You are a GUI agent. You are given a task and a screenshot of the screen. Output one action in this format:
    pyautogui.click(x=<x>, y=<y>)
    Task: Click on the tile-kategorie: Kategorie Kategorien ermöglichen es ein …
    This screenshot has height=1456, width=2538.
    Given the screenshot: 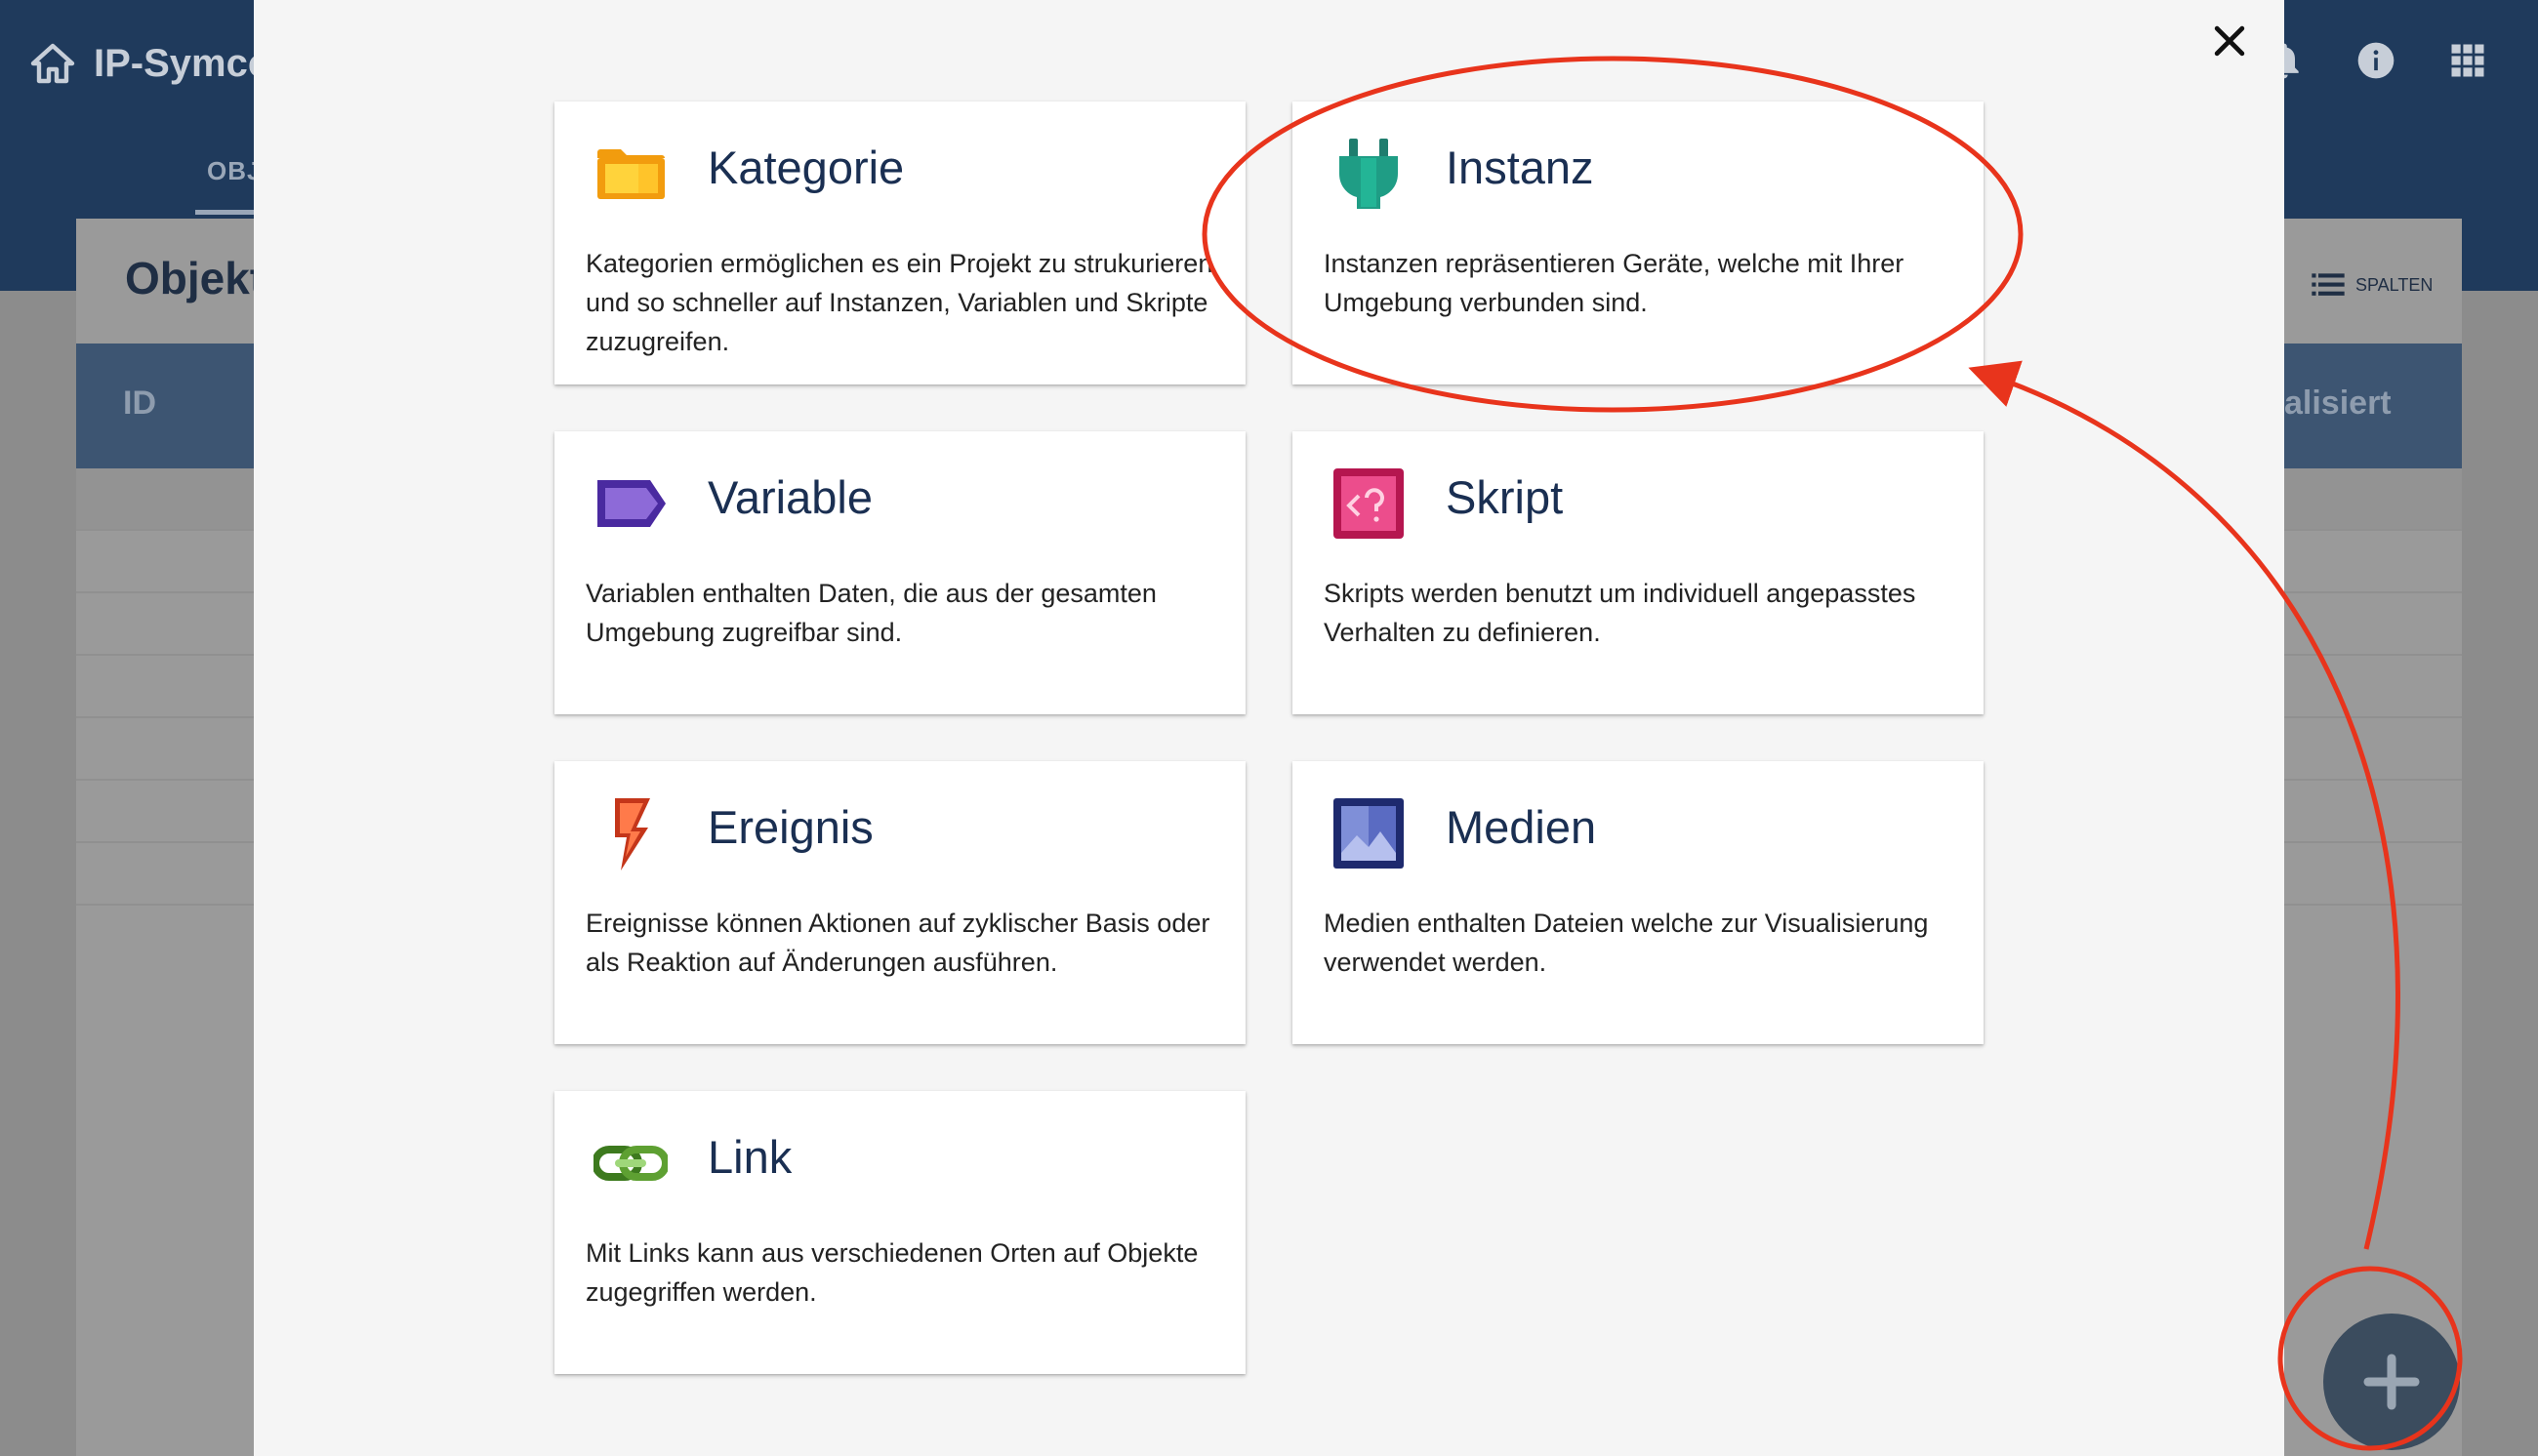 What is the action you would take?
    pyautogui.click(x=900, y=242)
    